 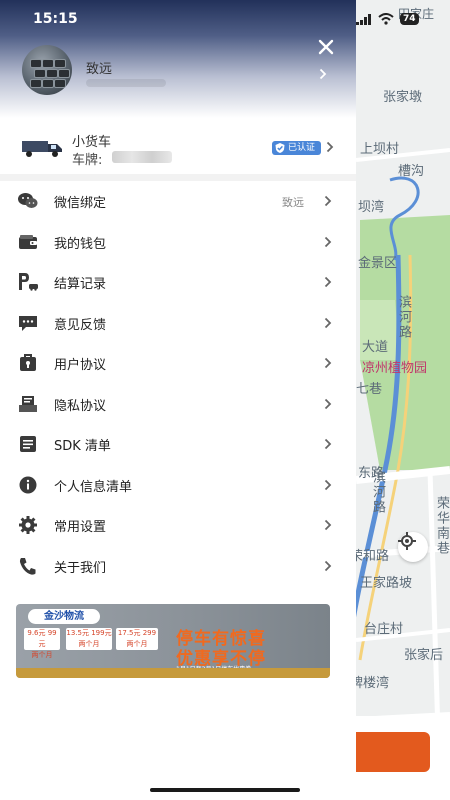 What do you see at coordinates (142, 157) in the screenshot?
I see `plate-number-blurred` at bounding box center [142, 157].